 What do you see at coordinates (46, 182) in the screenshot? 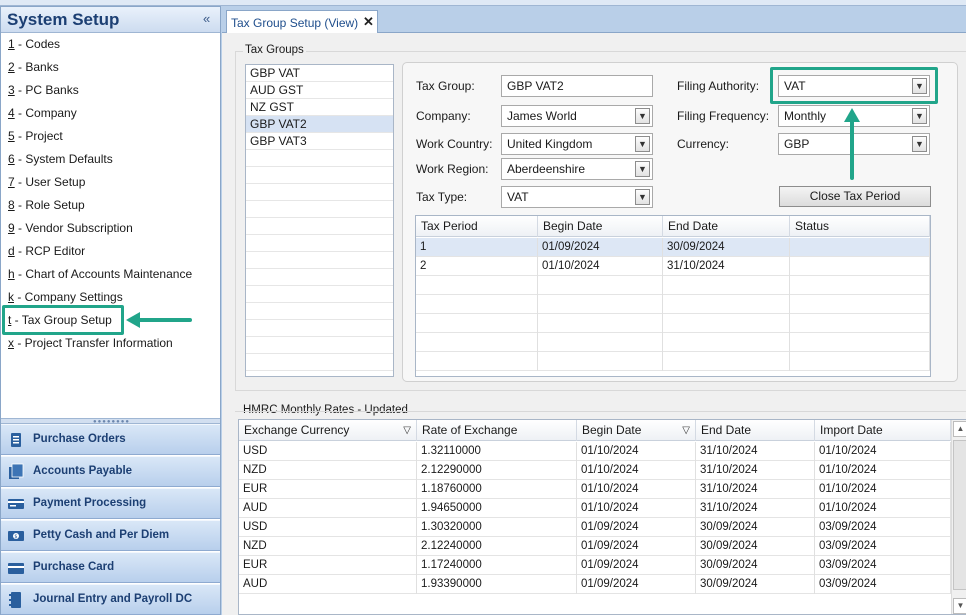
I see `sidebar-item: 7 - User Setup` at bounding box center [46, 182].